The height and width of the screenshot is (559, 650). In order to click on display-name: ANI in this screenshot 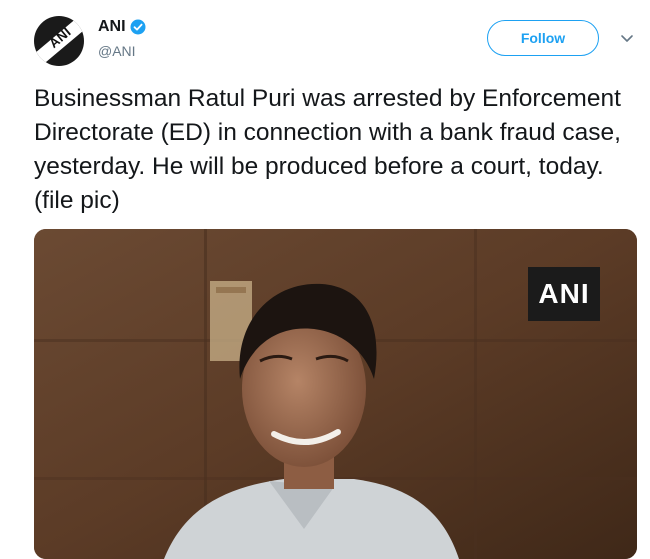, I will do `click(112, 27)`.